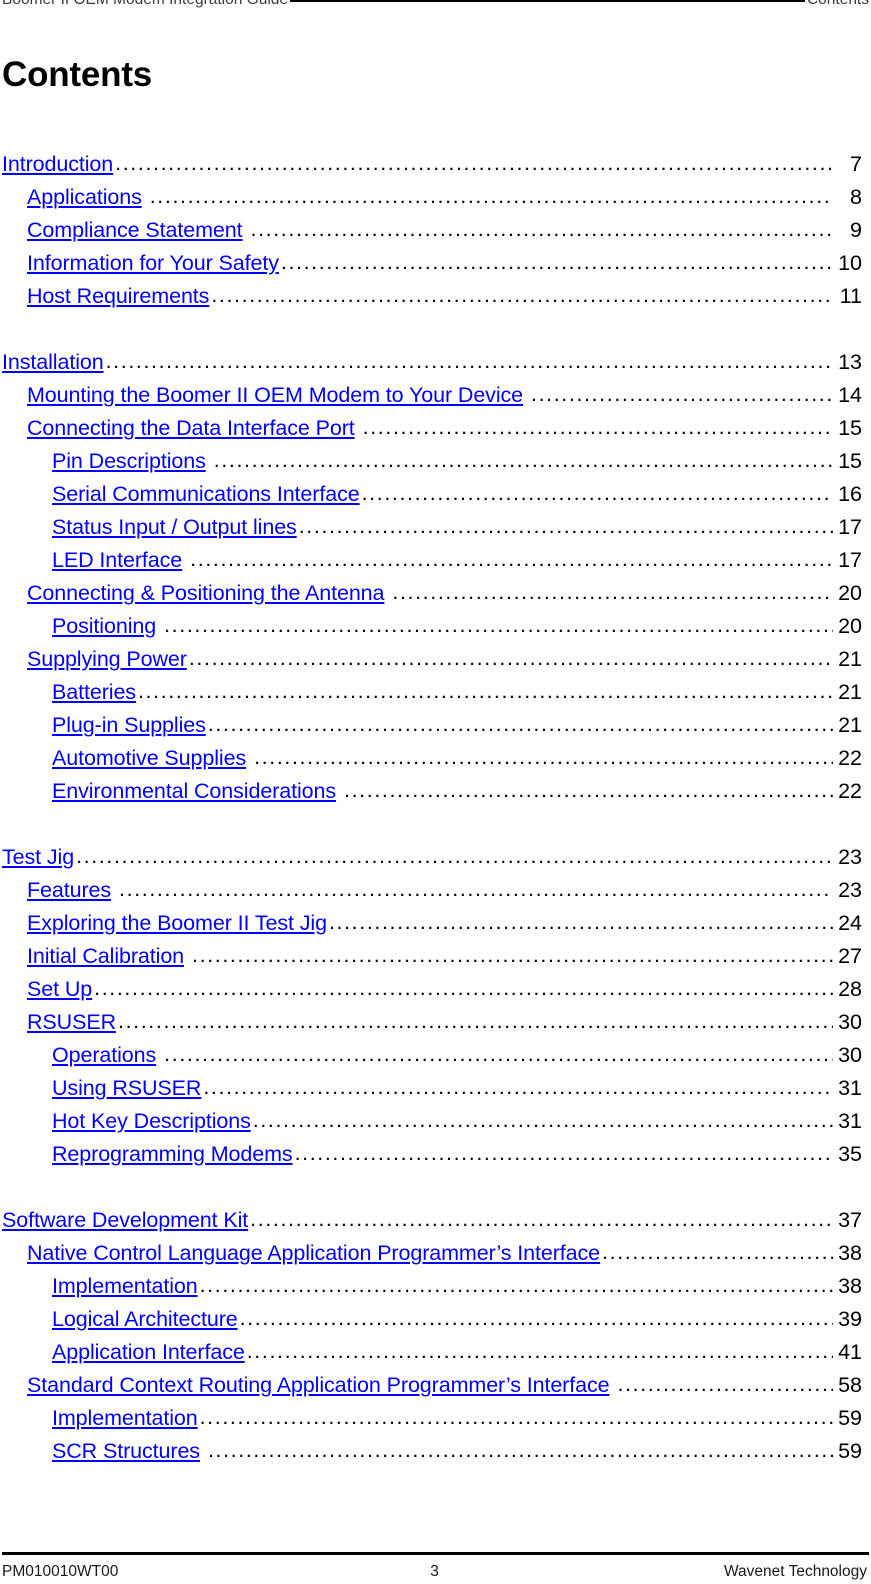 This screenshot has width=871, height=1584. What do you see at coordinates (57, 164) in the screenshot?
I see `toc-entry-link: Introduction` at bounding box center [57, 164].